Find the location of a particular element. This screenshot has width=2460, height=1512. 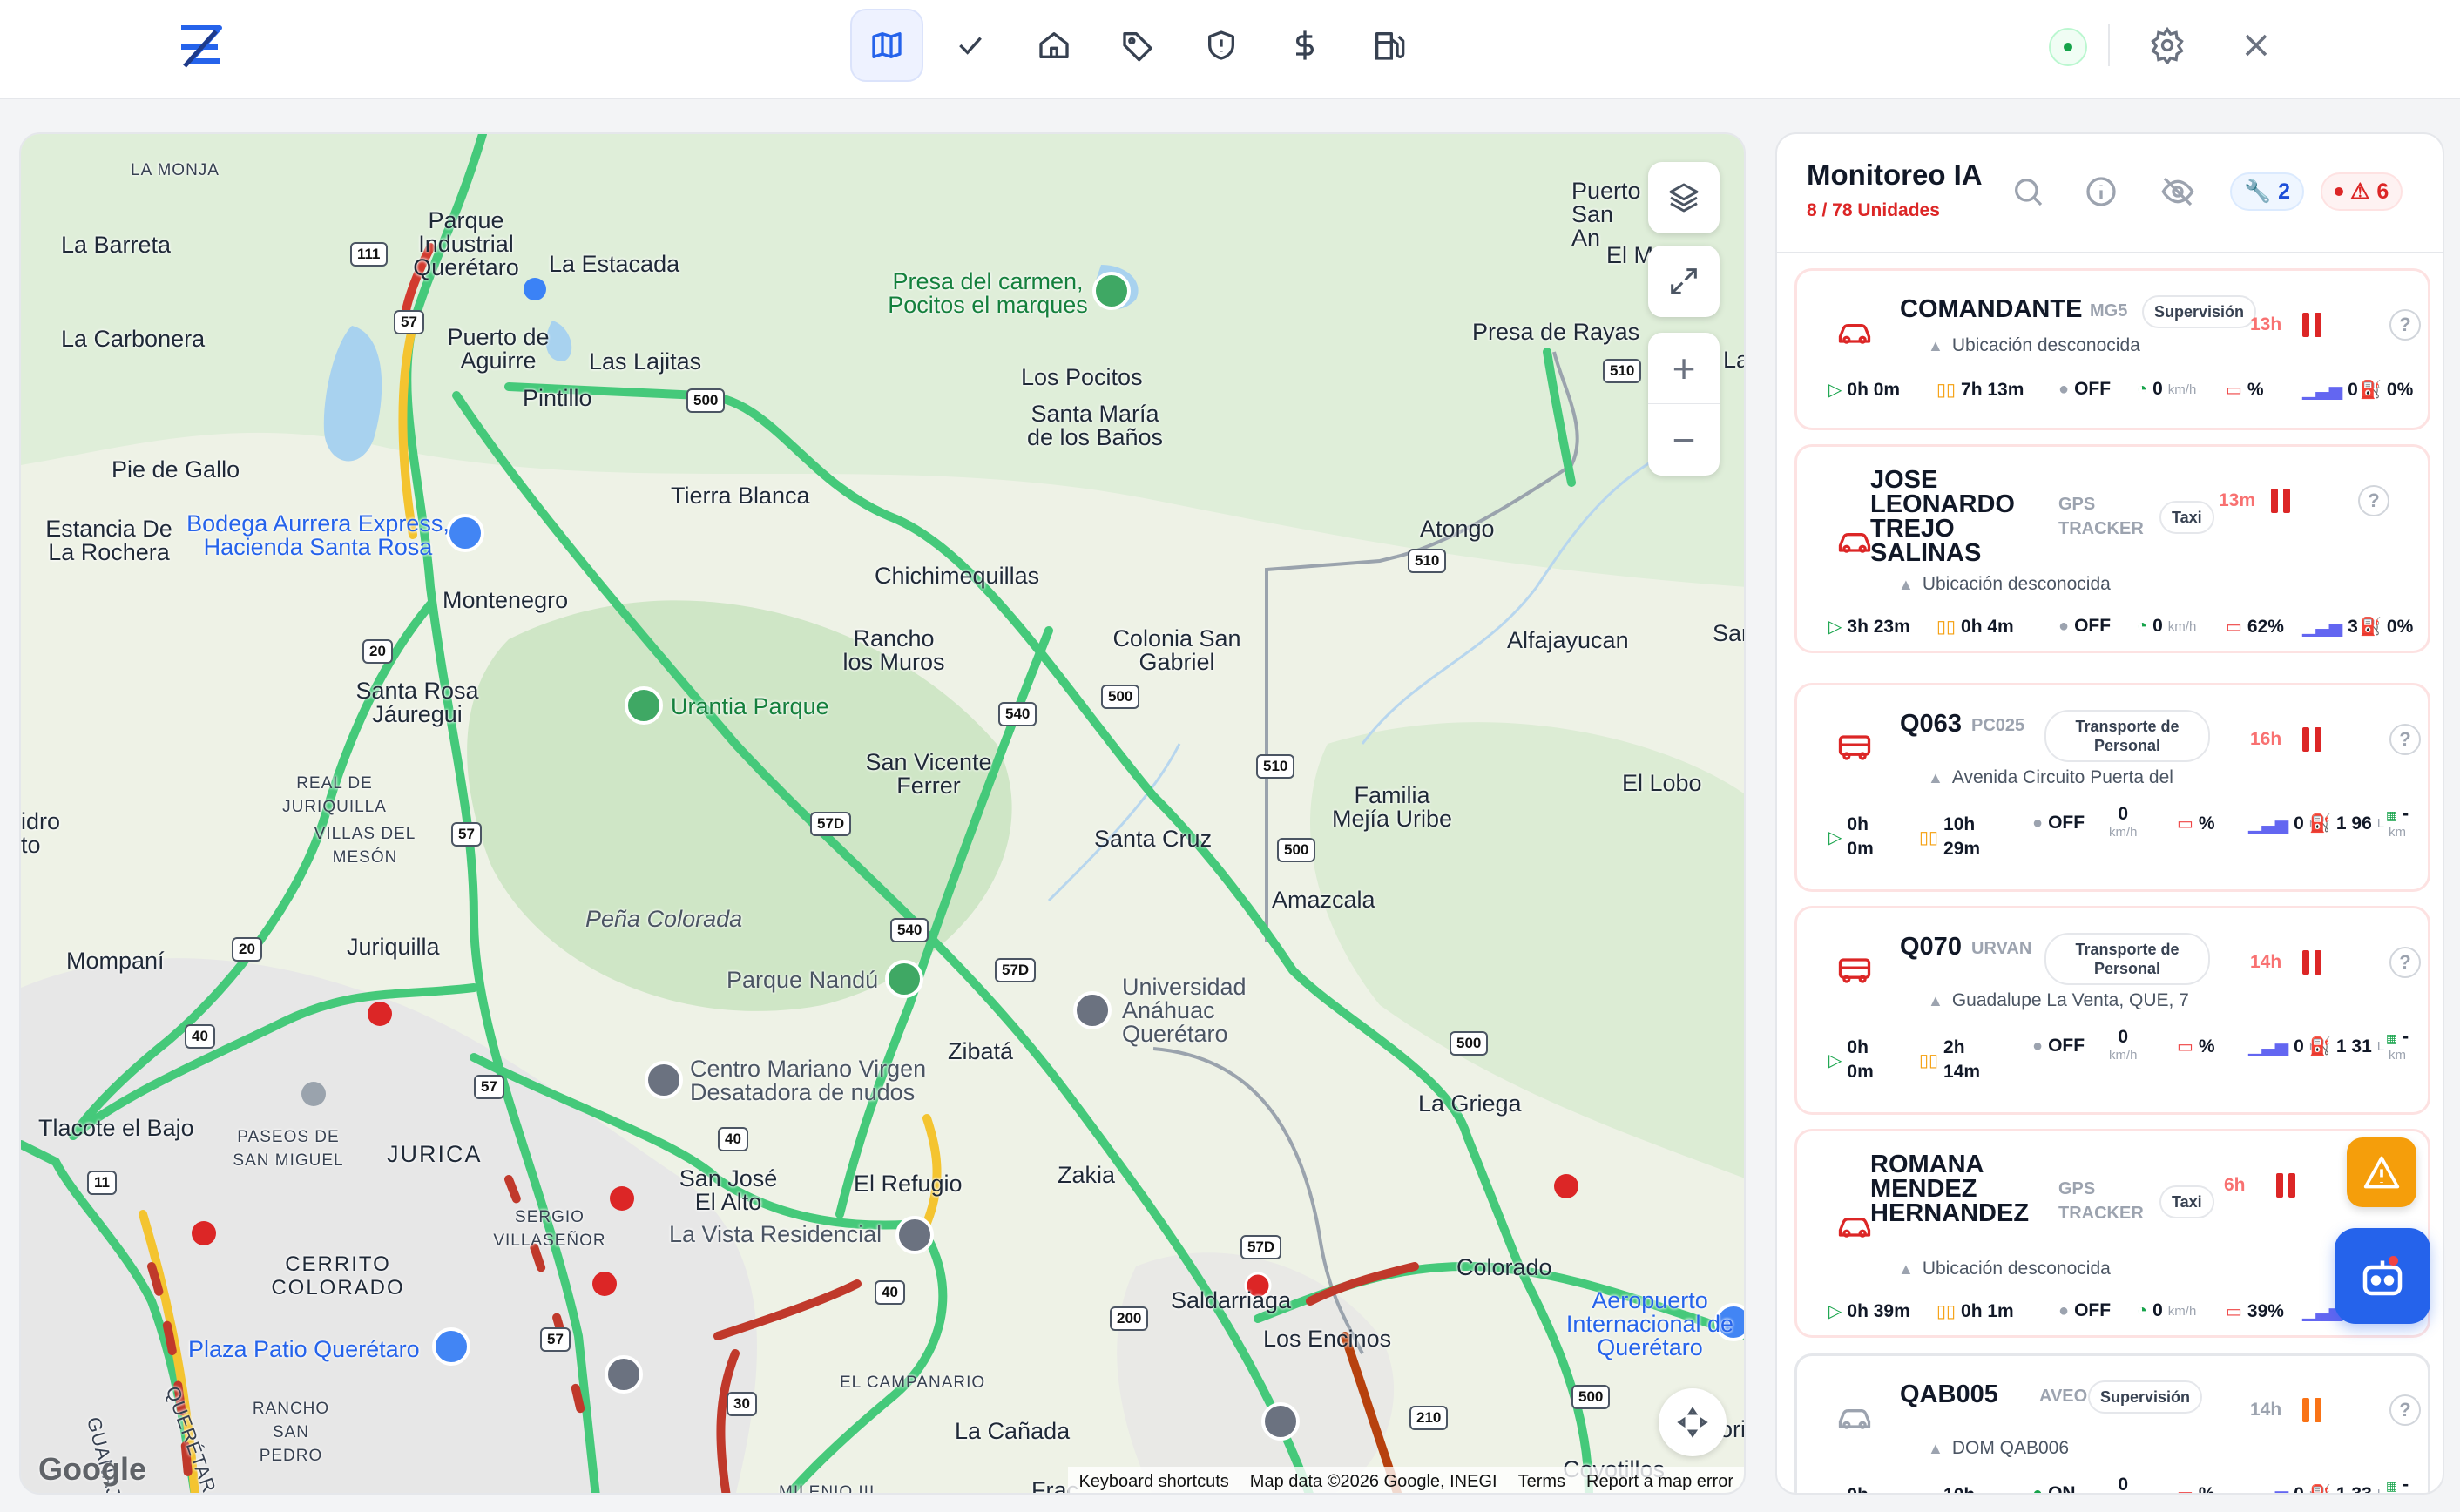

park-pin-icon is located at coordinates (644, 705).